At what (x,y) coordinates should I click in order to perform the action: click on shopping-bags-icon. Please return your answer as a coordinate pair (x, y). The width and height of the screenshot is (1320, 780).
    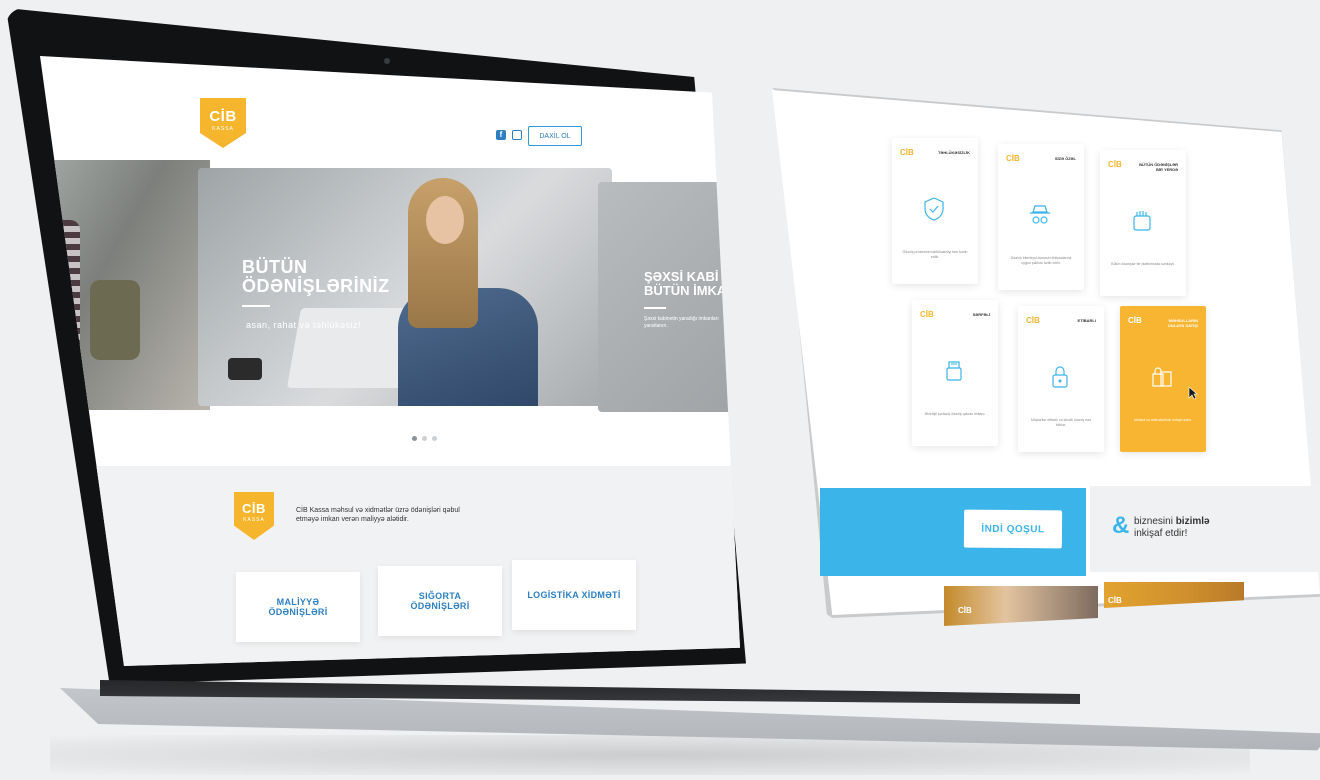
    Looking at the image, I should click on (1162, 377).